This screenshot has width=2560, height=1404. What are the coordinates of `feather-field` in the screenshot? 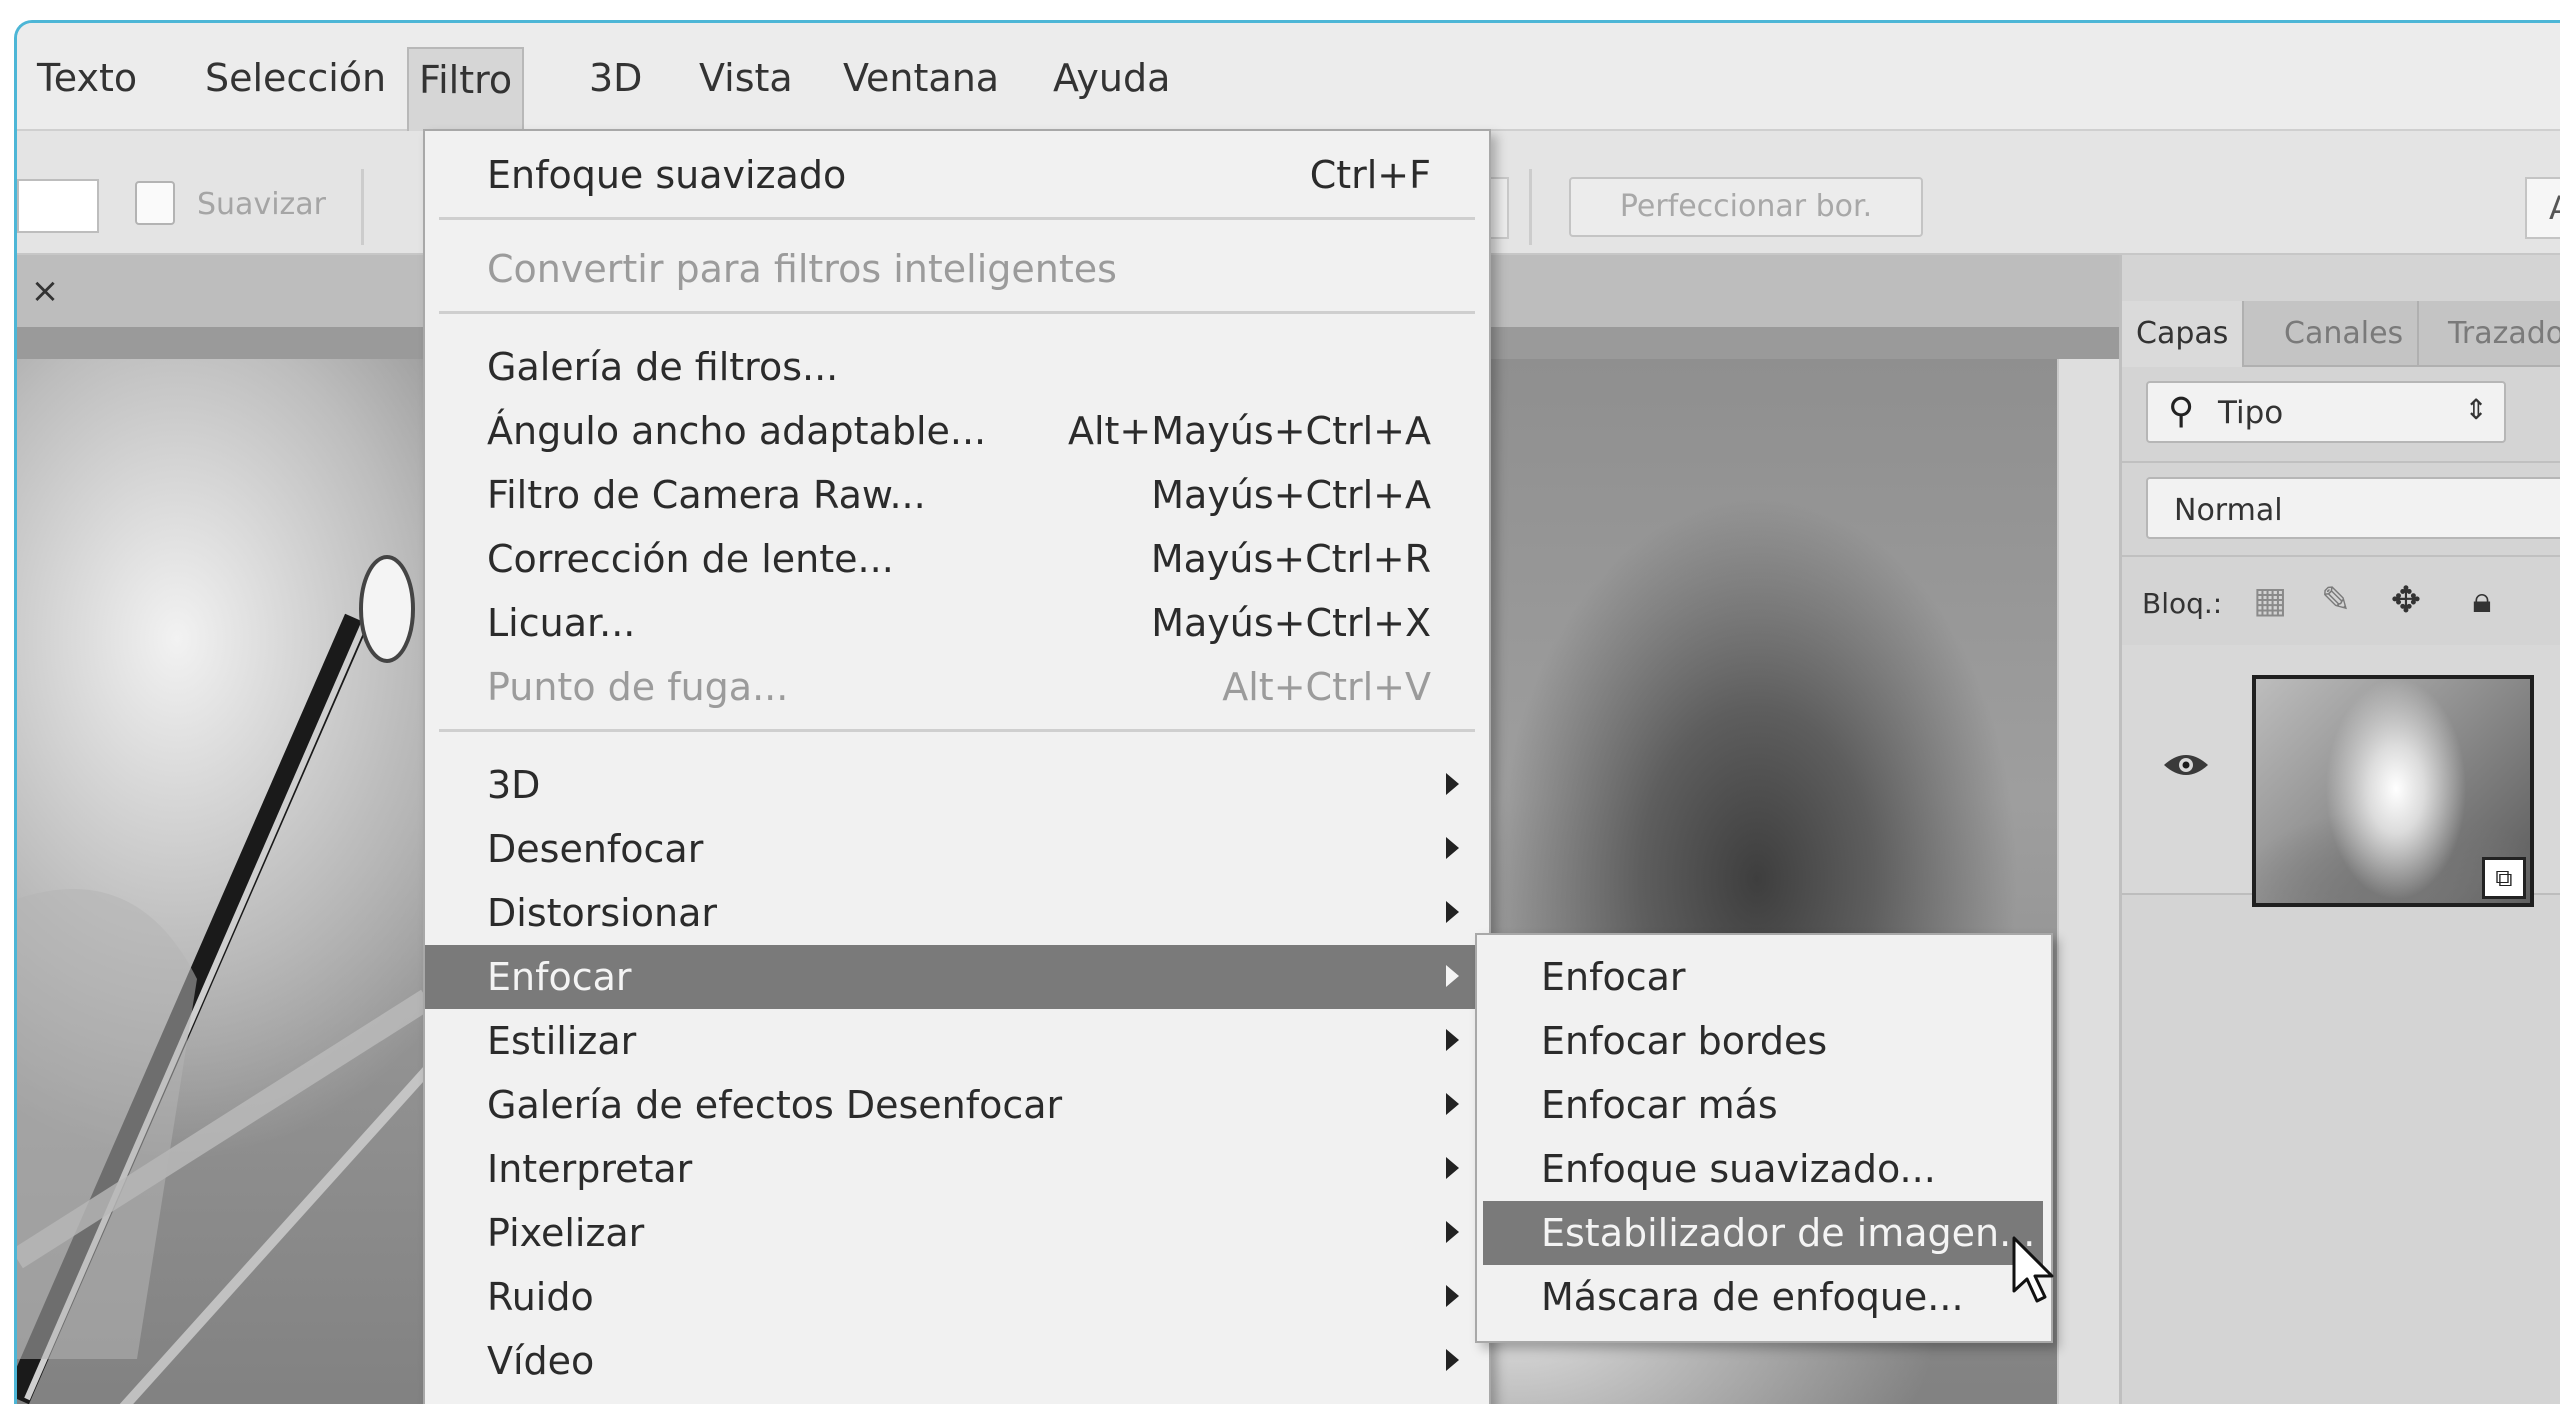 It's located at (58, 206).